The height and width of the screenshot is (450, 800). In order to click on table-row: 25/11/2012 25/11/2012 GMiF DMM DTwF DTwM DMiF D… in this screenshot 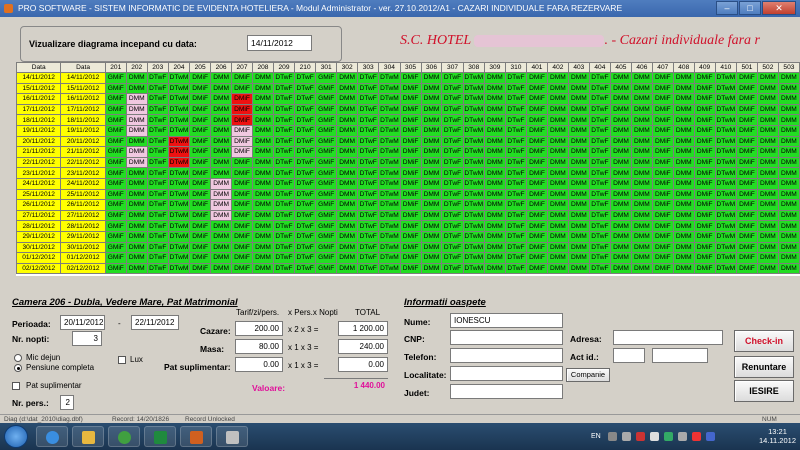, I will do `click(408, 194)`.